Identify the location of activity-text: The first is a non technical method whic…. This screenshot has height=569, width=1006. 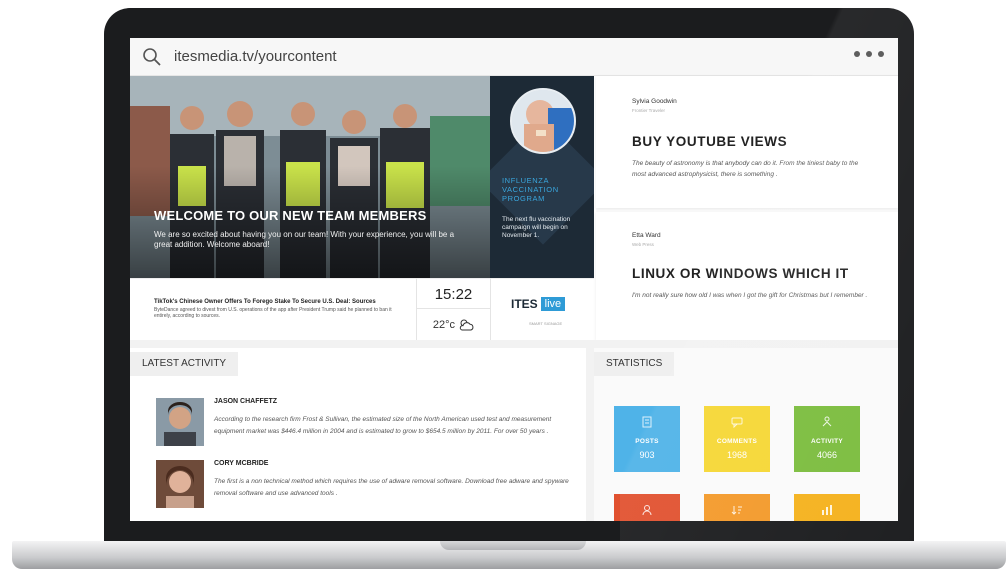
(391, 487).